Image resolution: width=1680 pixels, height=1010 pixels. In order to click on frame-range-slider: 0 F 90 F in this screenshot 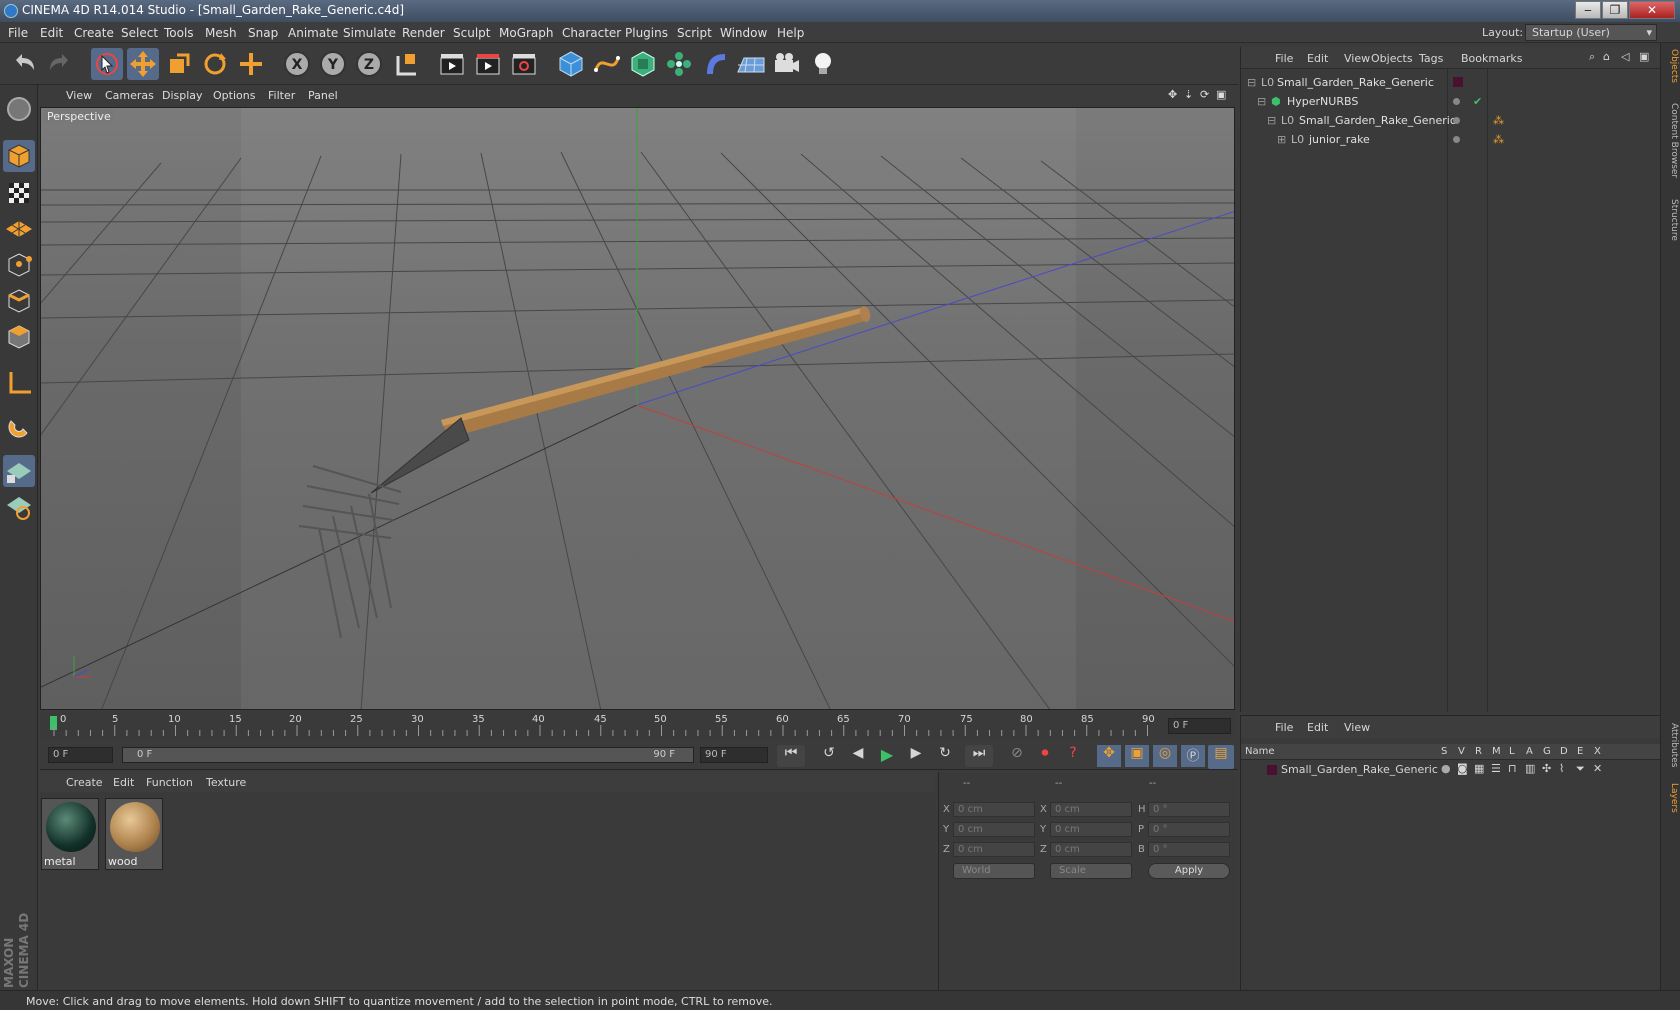, I will do `click(408, 755)`.